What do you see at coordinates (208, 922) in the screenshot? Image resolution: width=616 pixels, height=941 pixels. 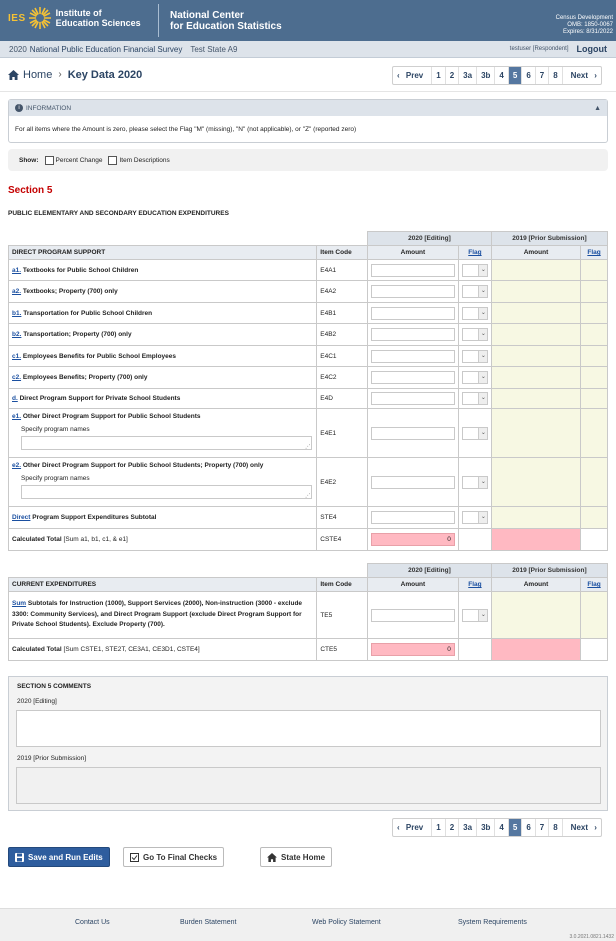 I see `burden-statement-link: Burden Statement` at bounding box center [208, 922].